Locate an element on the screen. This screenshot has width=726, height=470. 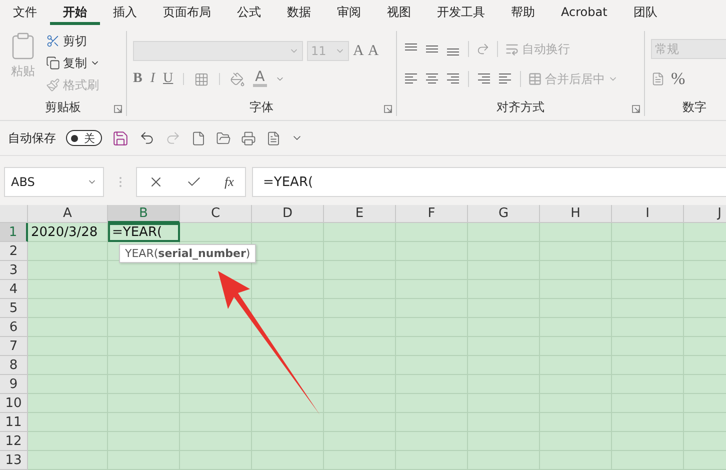
cut-button: 剪切 is located at coordinates (73, 41).